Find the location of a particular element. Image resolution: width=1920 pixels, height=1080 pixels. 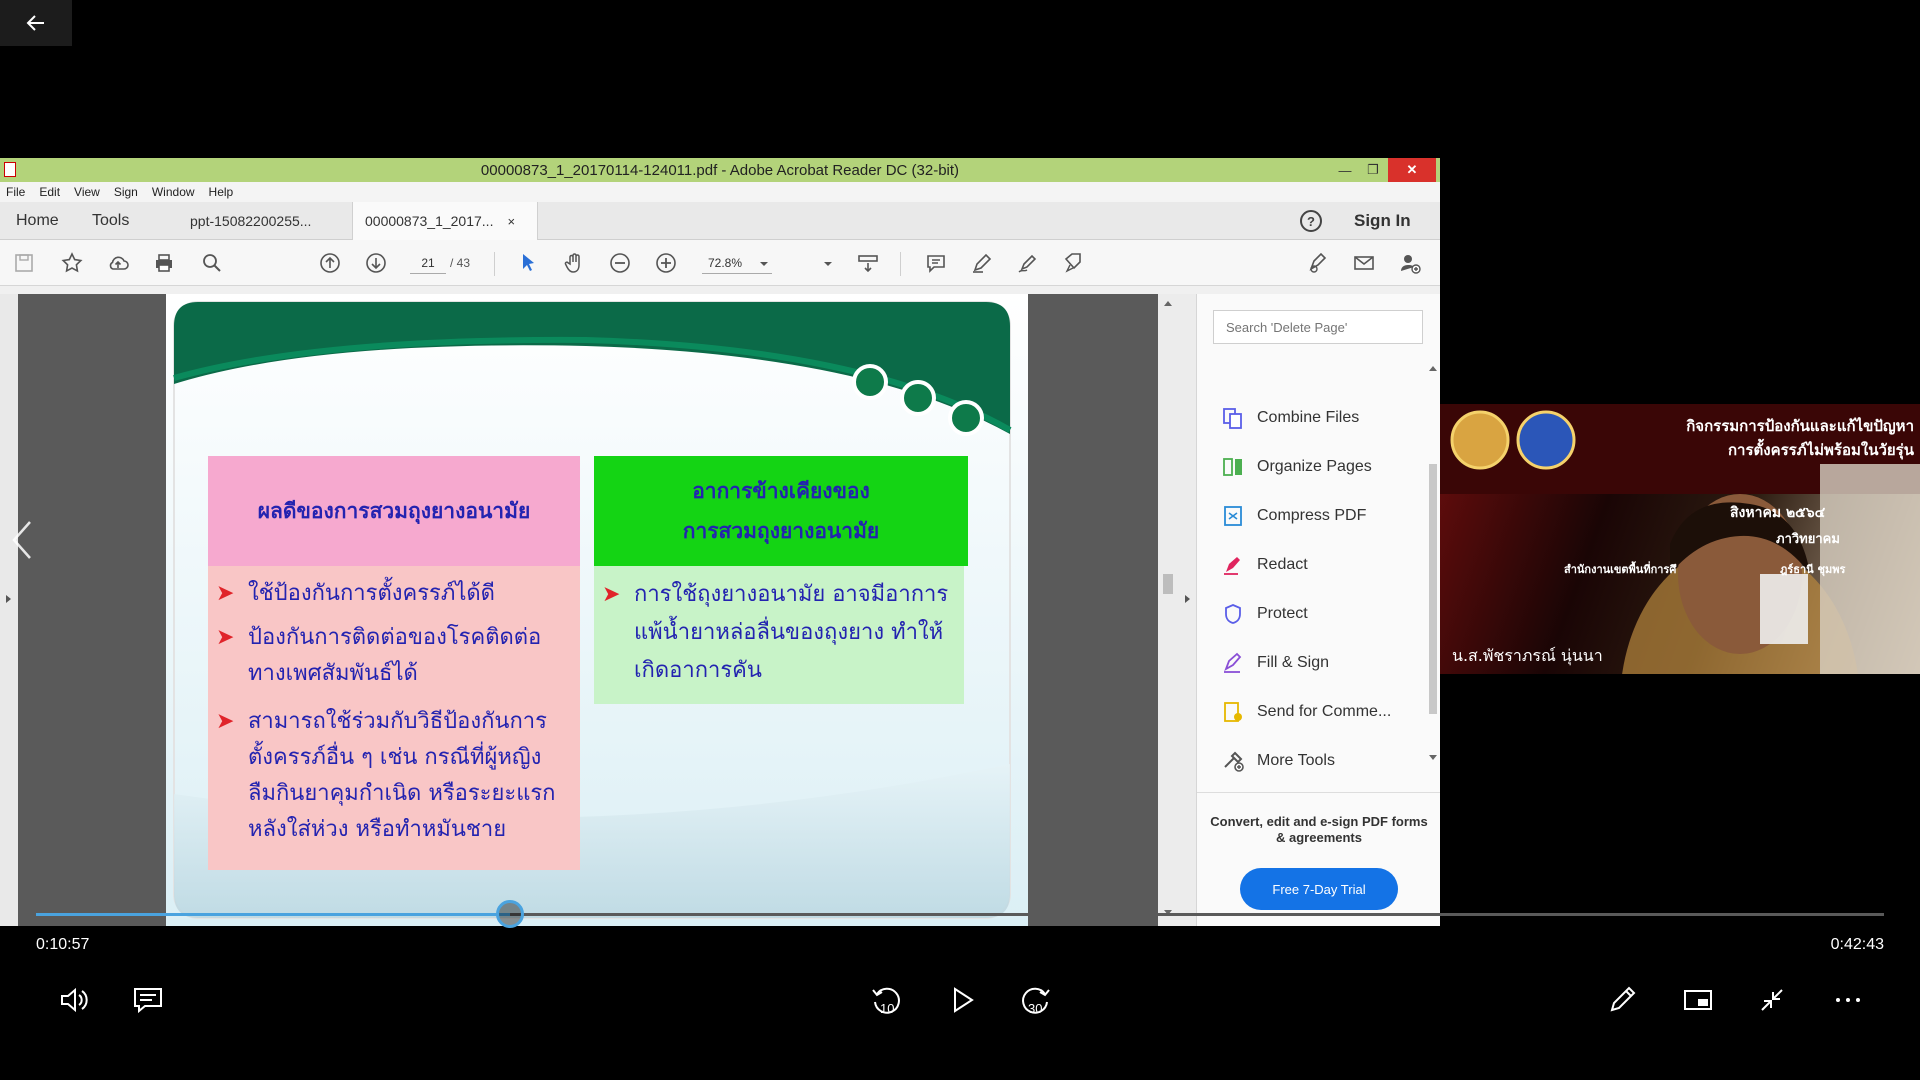

page-number-input: 21 is located at coordinates (428, 263).